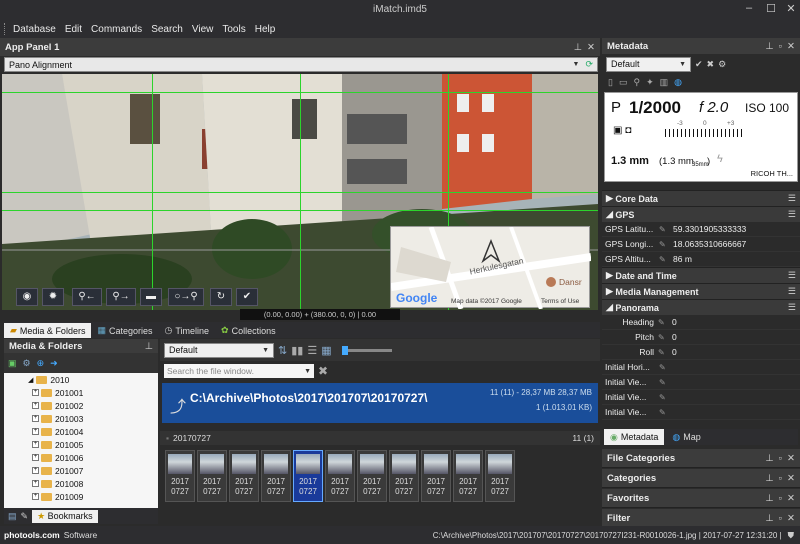 The image size is (800, 544). I want to click on clear-search-icon: ✖, so click(323, 371).